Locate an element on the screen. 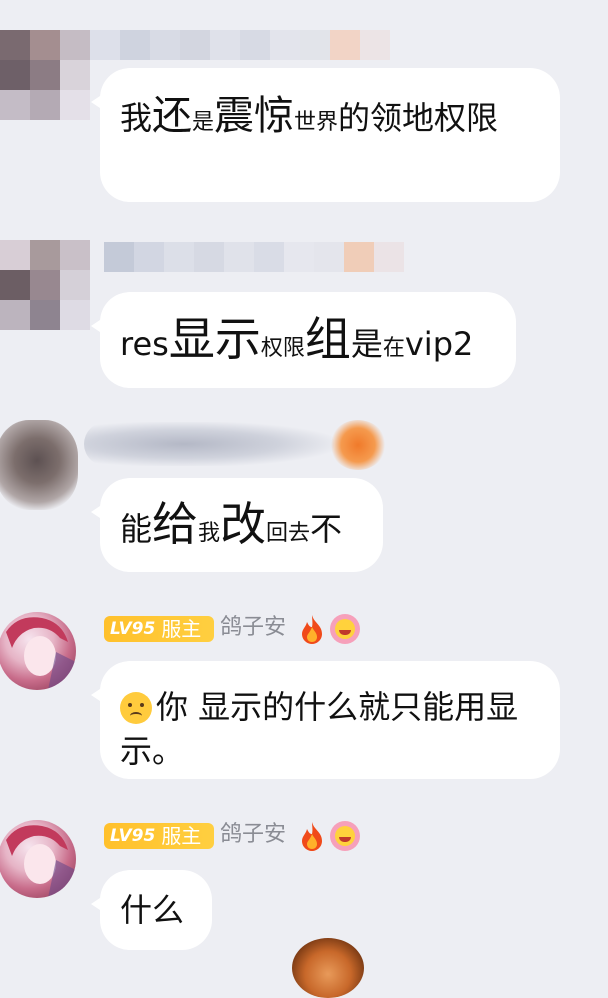  message-2-segment: 是 is located at coordinates (366, 344).